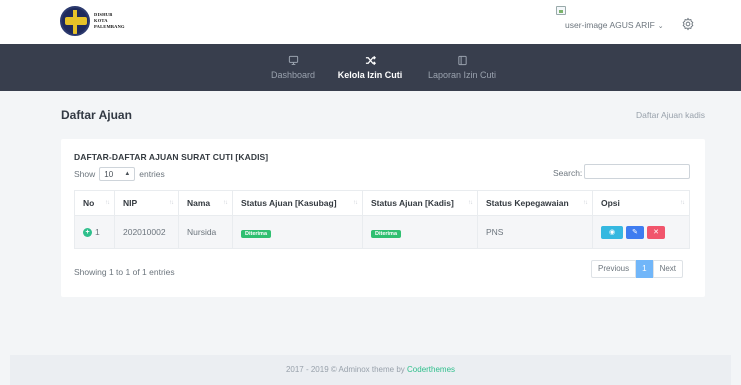 The height and width of the screenshot is (385, 741). What do you see at coordinates (96, 115) in the screenshot?
I see `page-title: Daftar Ajuan` at bounding box center [96, 115].